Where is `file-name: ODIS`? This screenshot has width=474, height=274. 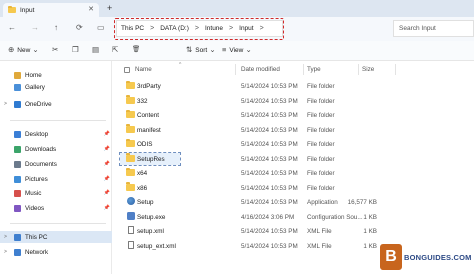
file-name: ODIS is located at coordinates (145, 144).